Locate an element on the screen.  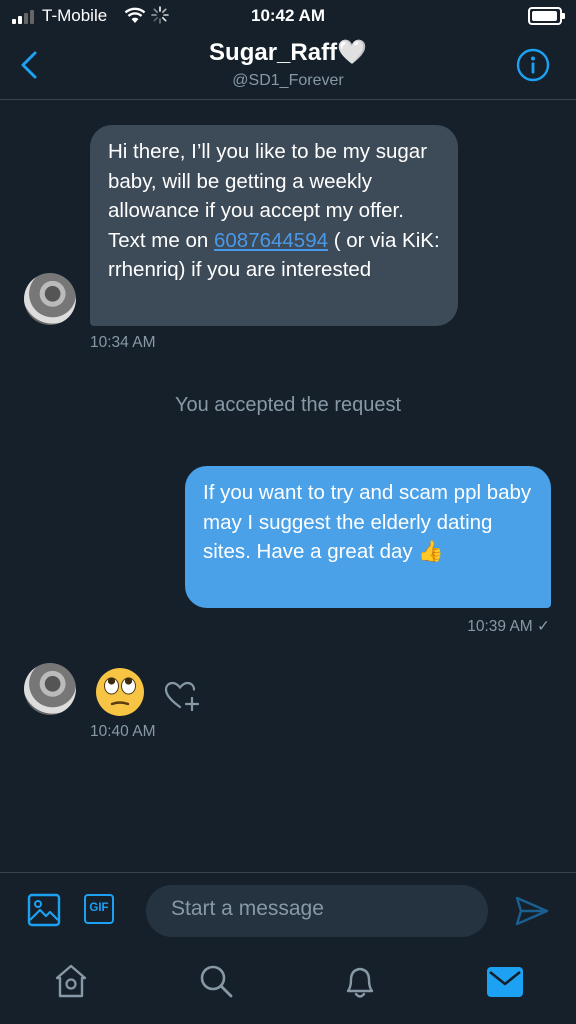
image-icon is located at coordinates (44, 910).